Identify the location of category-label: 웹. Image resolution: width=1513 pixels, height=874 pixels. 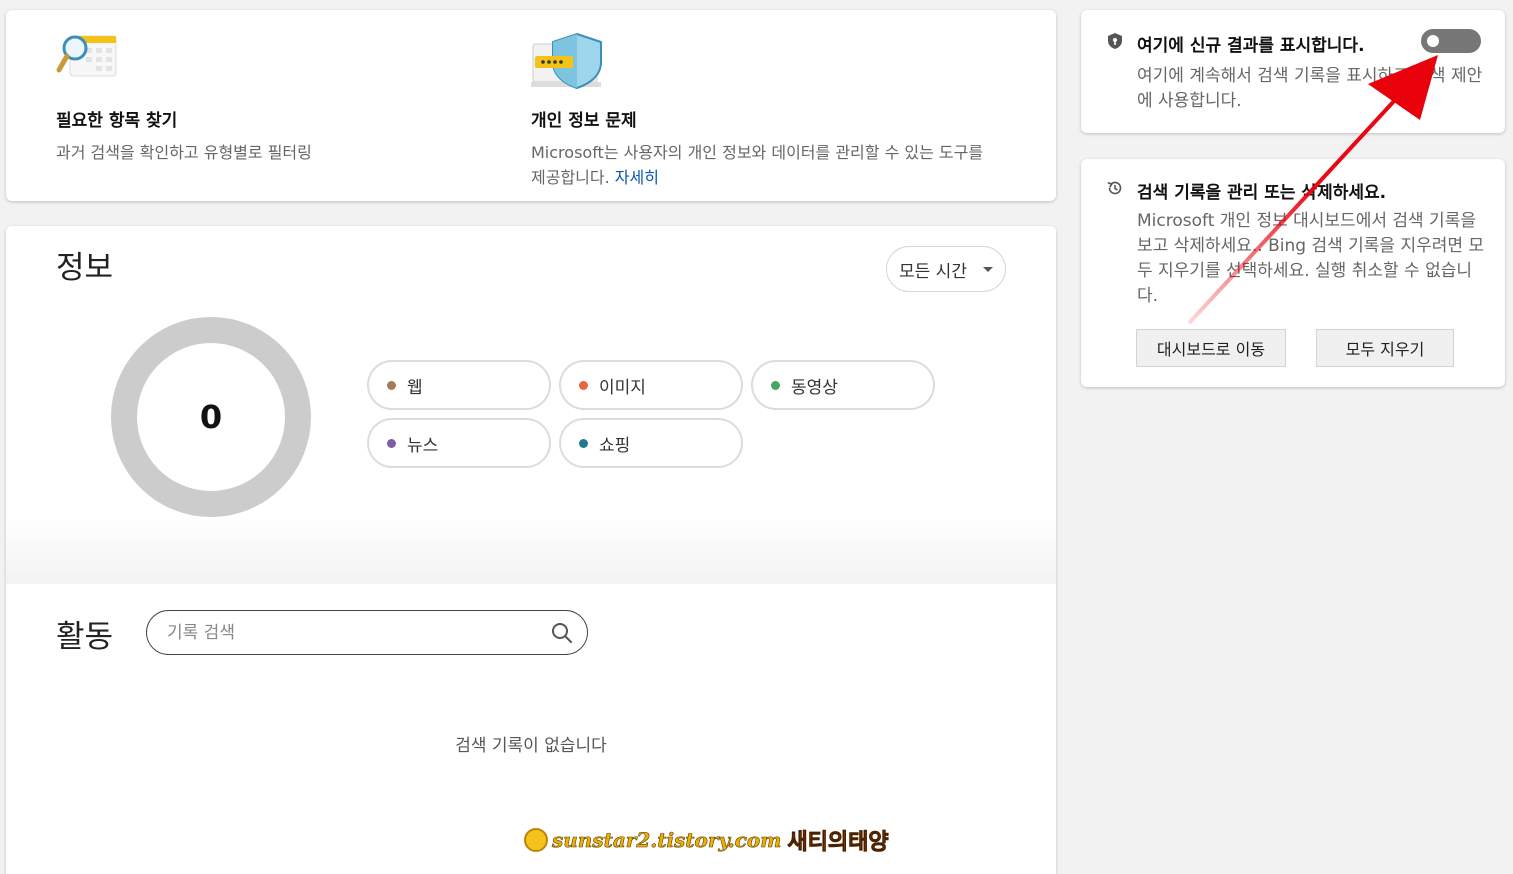
(415, 387).